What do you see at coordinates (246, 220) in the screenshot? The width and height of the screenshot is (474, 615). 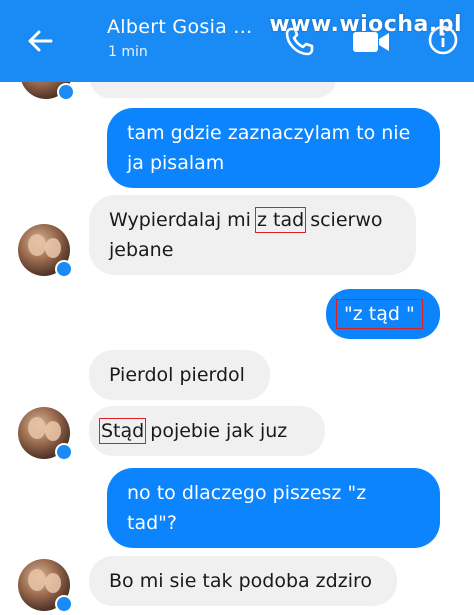 I see `message-text-line: Wypierdalaj mi z tad scierwo` at bounding box center [246, 220].